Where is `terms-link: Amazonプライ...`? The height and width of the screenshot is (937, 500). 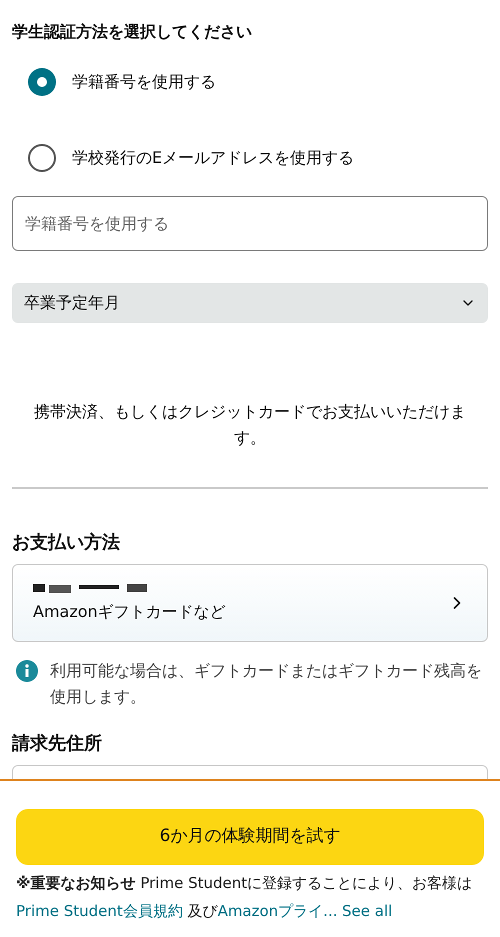 terms-link: Amazonプライ... is located at coordinates (278, 911).